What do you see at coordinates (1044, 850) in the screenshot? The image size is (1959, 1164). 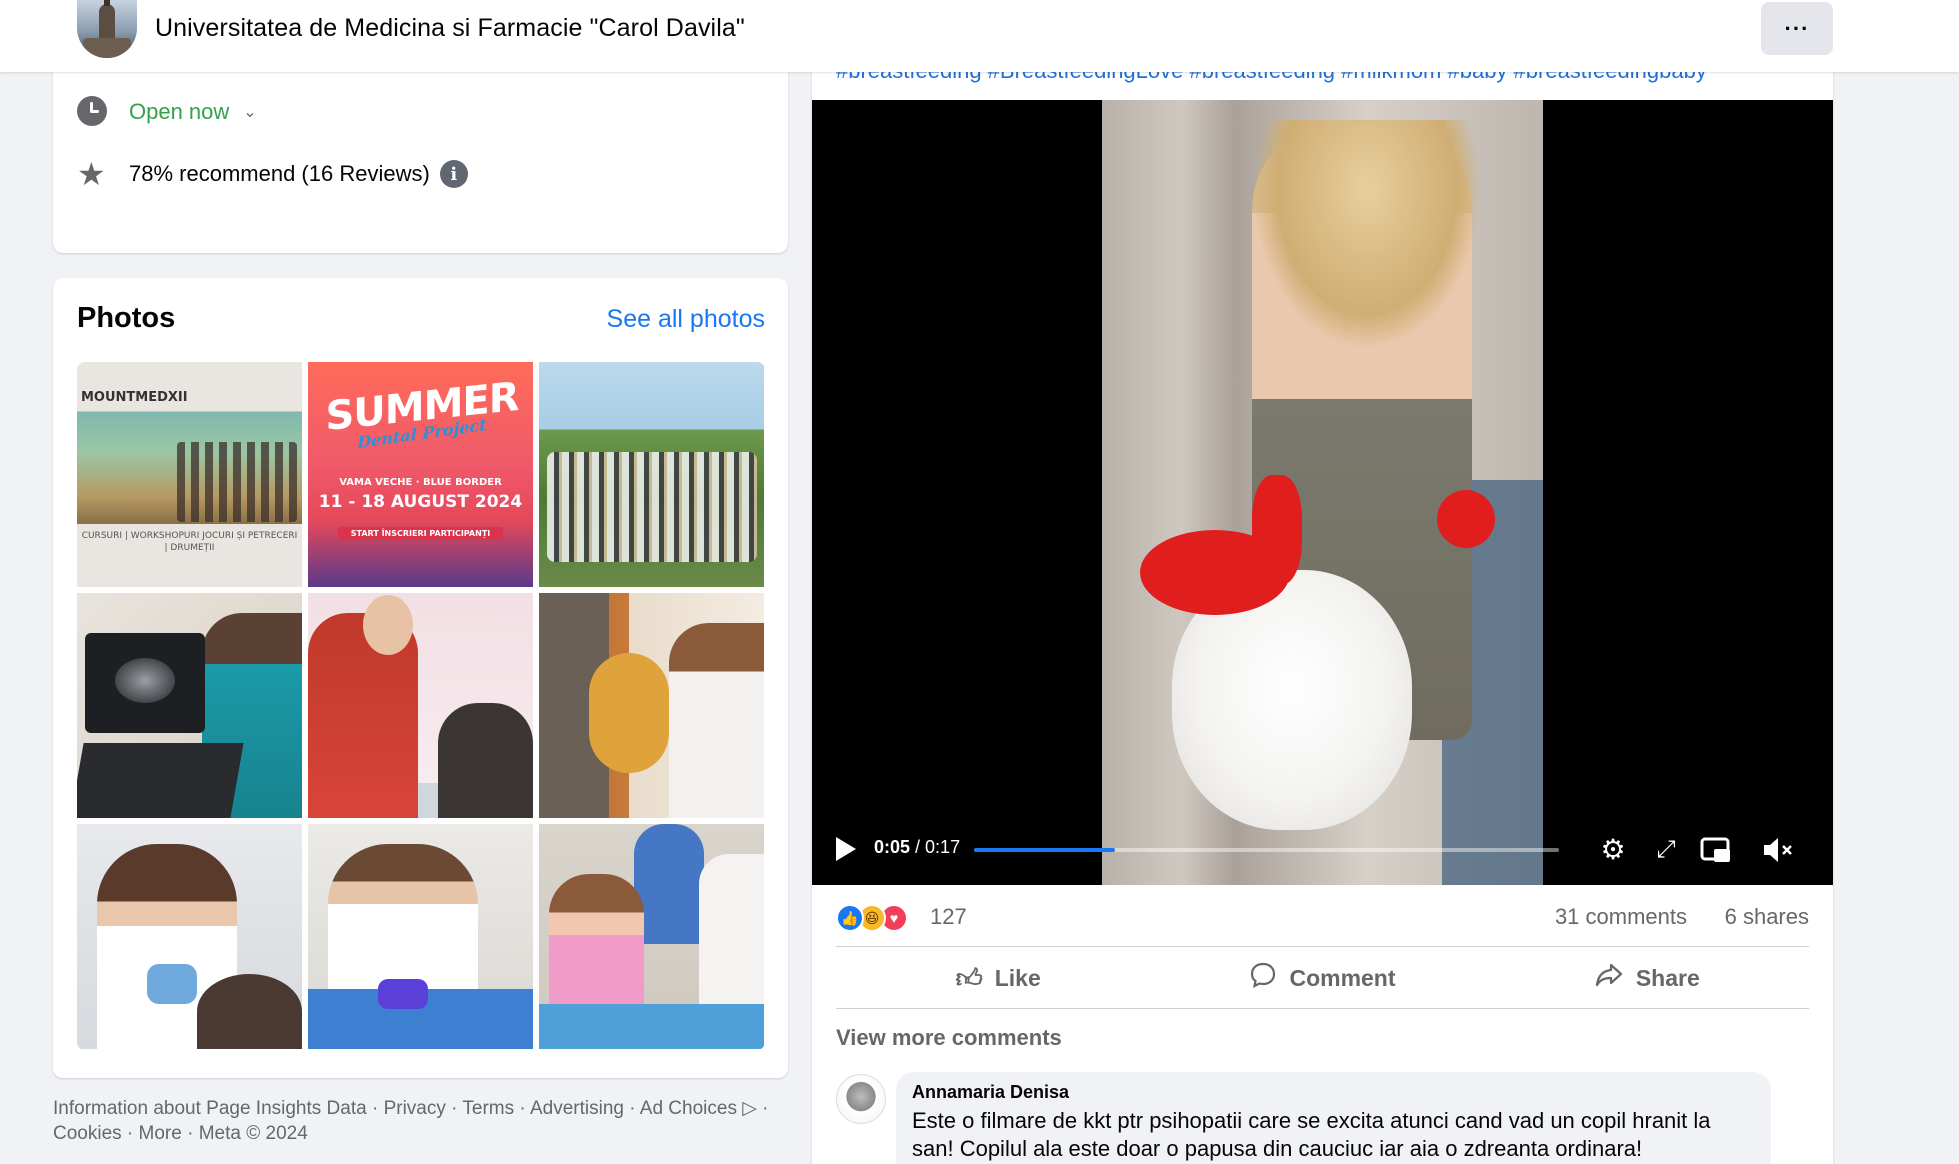 I see `video-progress-fill` at bounding box center [1044, 850].